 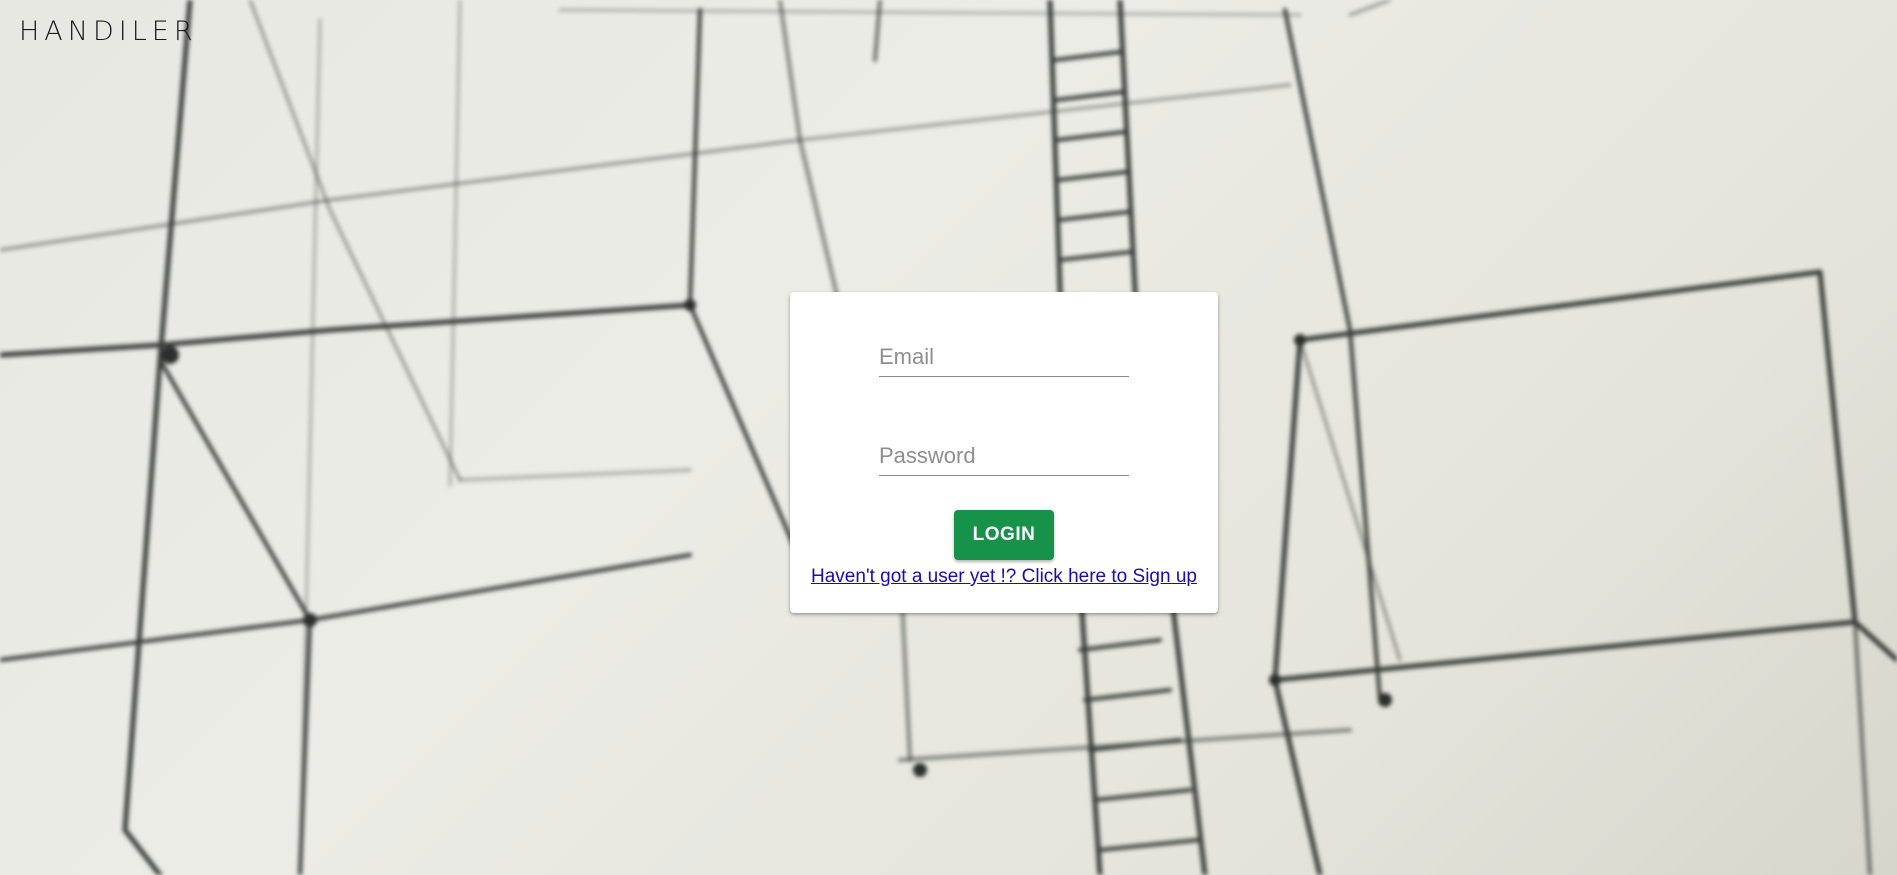 I want to click on password-field, so click(x=1004, y=457).